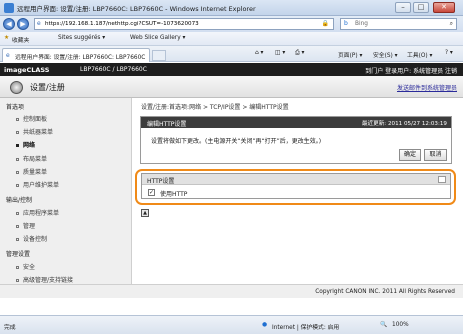  I want to click on maximize-button: □, so click(421, 7).